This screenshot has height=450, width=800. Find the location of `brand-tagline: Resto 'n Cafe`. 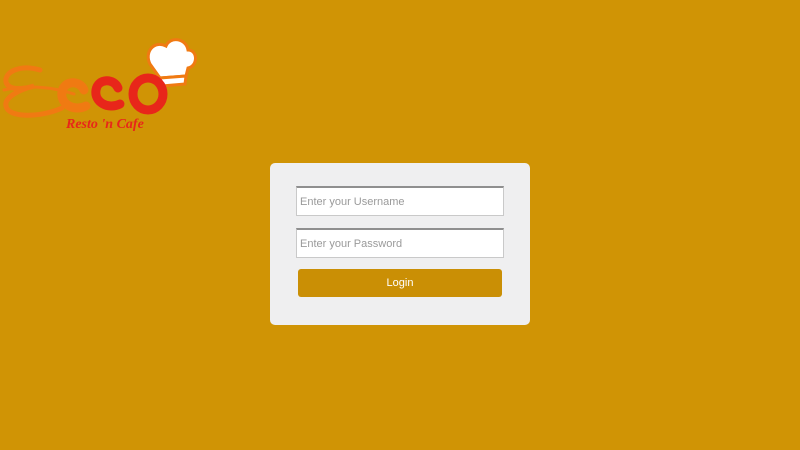

brand-tagline: Resto 'n Cafe is located at coordinates (104, 124).